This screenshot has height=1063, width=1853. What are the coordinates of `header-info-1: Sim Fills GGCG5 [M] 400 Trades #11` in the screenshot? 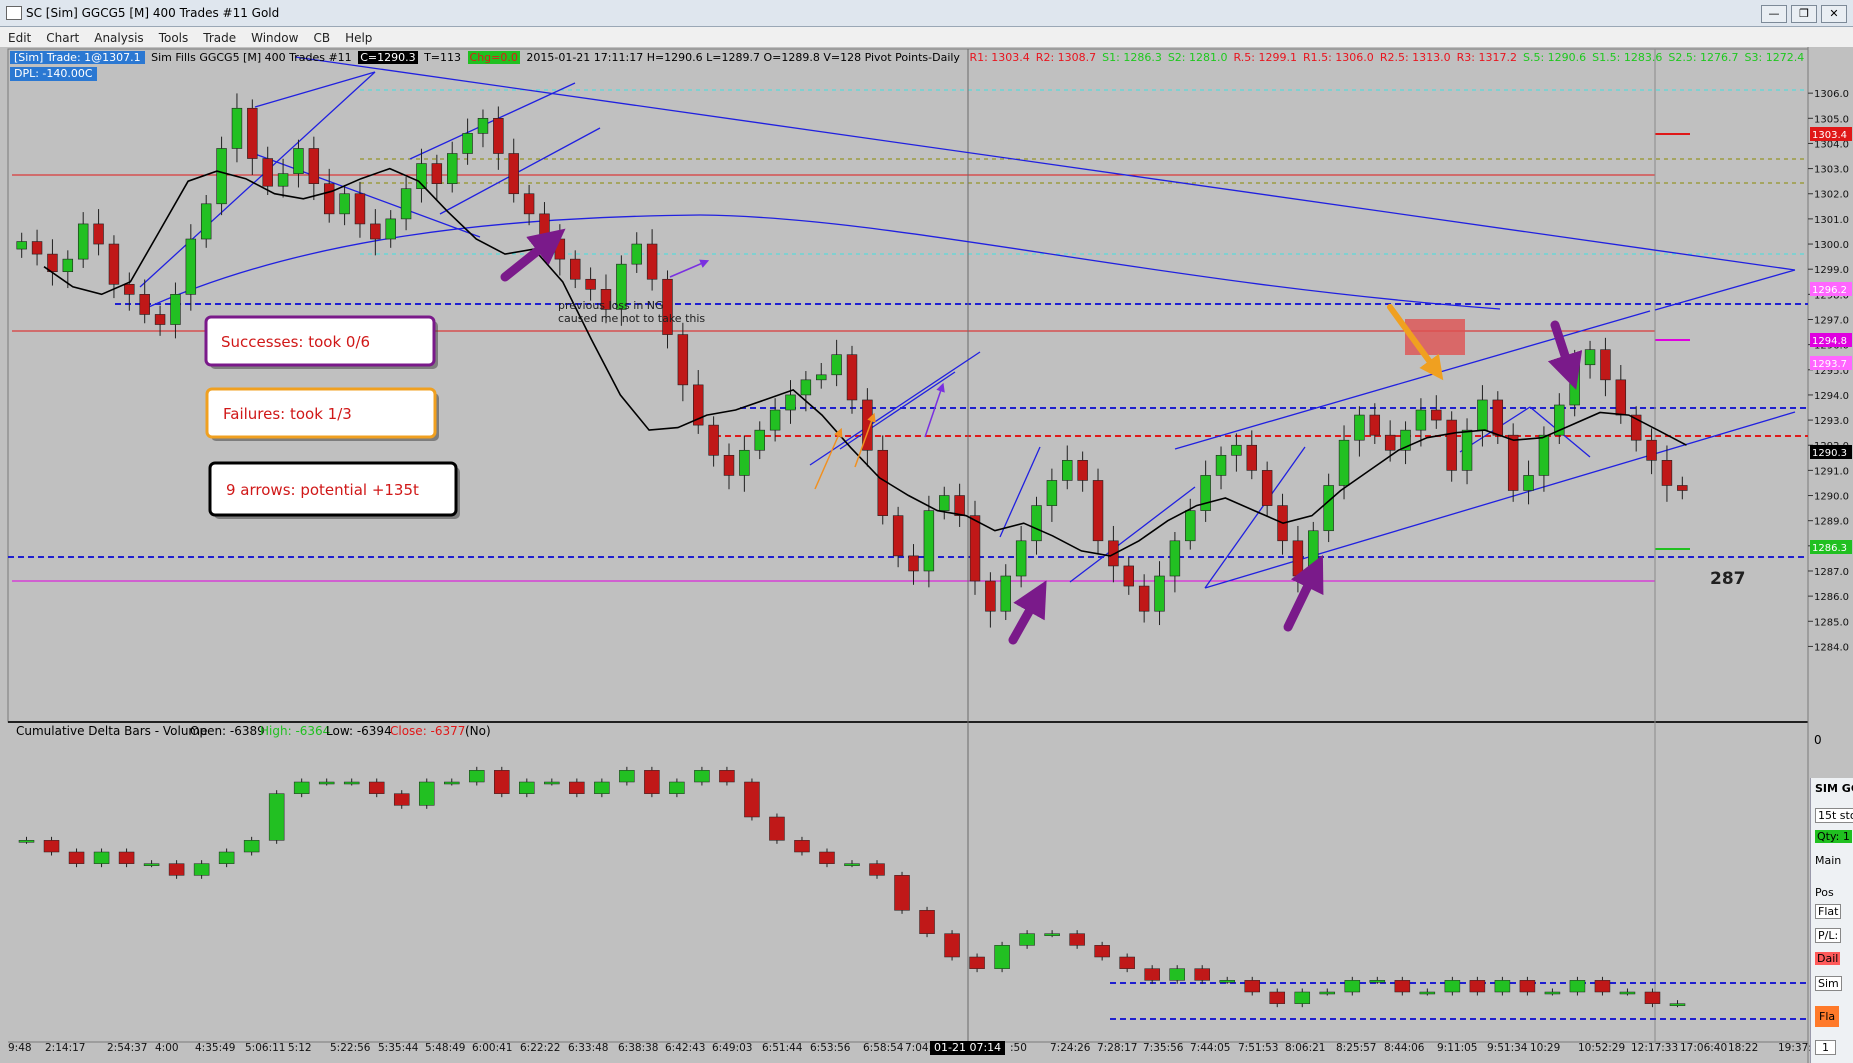 It's located at (251, 57).